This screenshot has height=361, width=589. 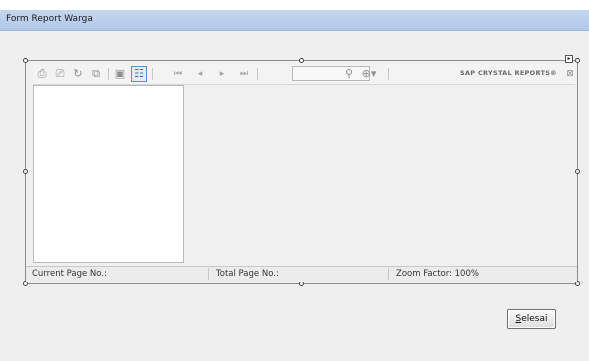 What do you see at coordinates (49, 19) in the screenshot?
I see `window-title: Form Report Warga` at bounding box center [49, 19].